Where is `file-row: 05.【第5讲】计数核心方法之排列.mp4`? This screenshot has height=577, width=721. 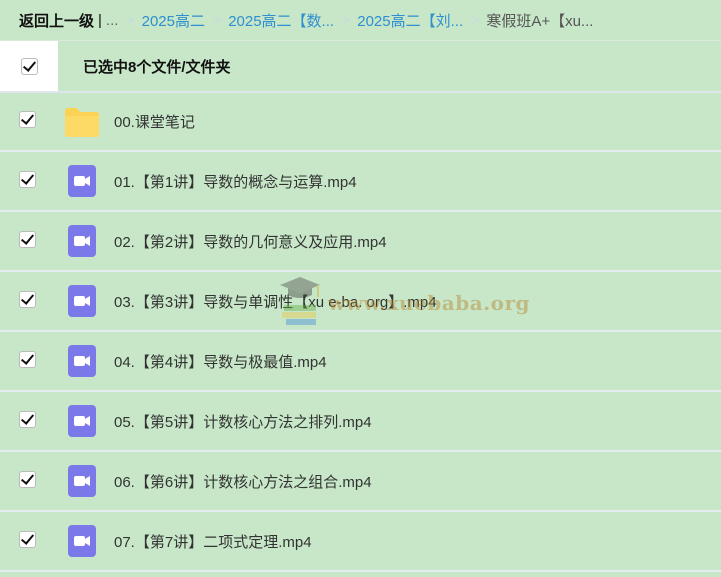 file-row: 05.【第5讲】计数核心方法之排列.mp4 is located at coordinates (360, 422).